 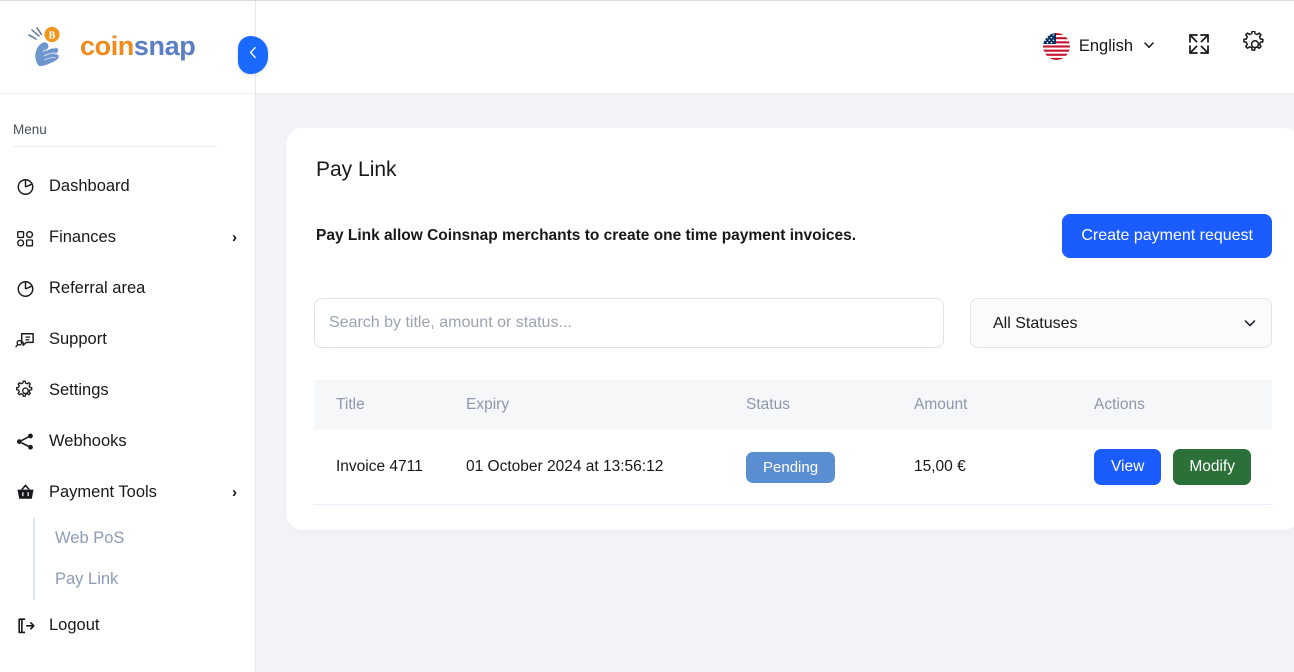 I want to click on language-selector: English, so click(x=1099, y=46).